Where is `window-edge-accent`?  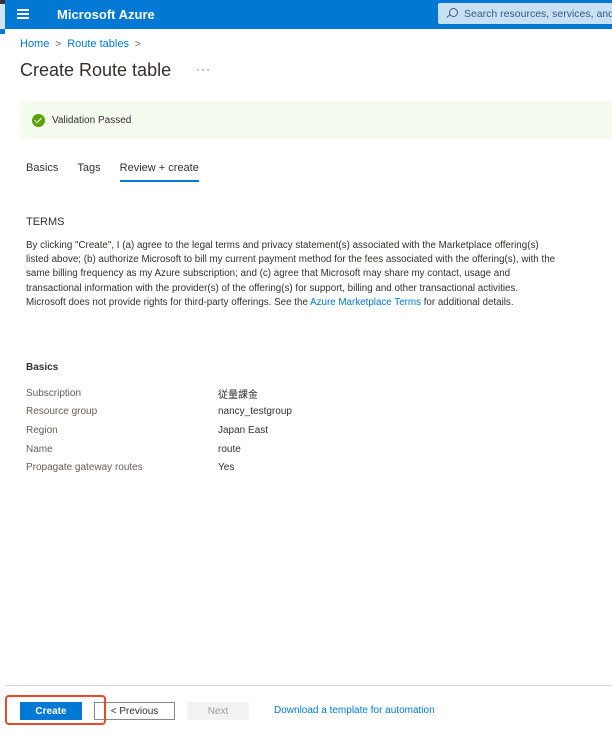
window-edge-accent is located at coordinates (2, 31).